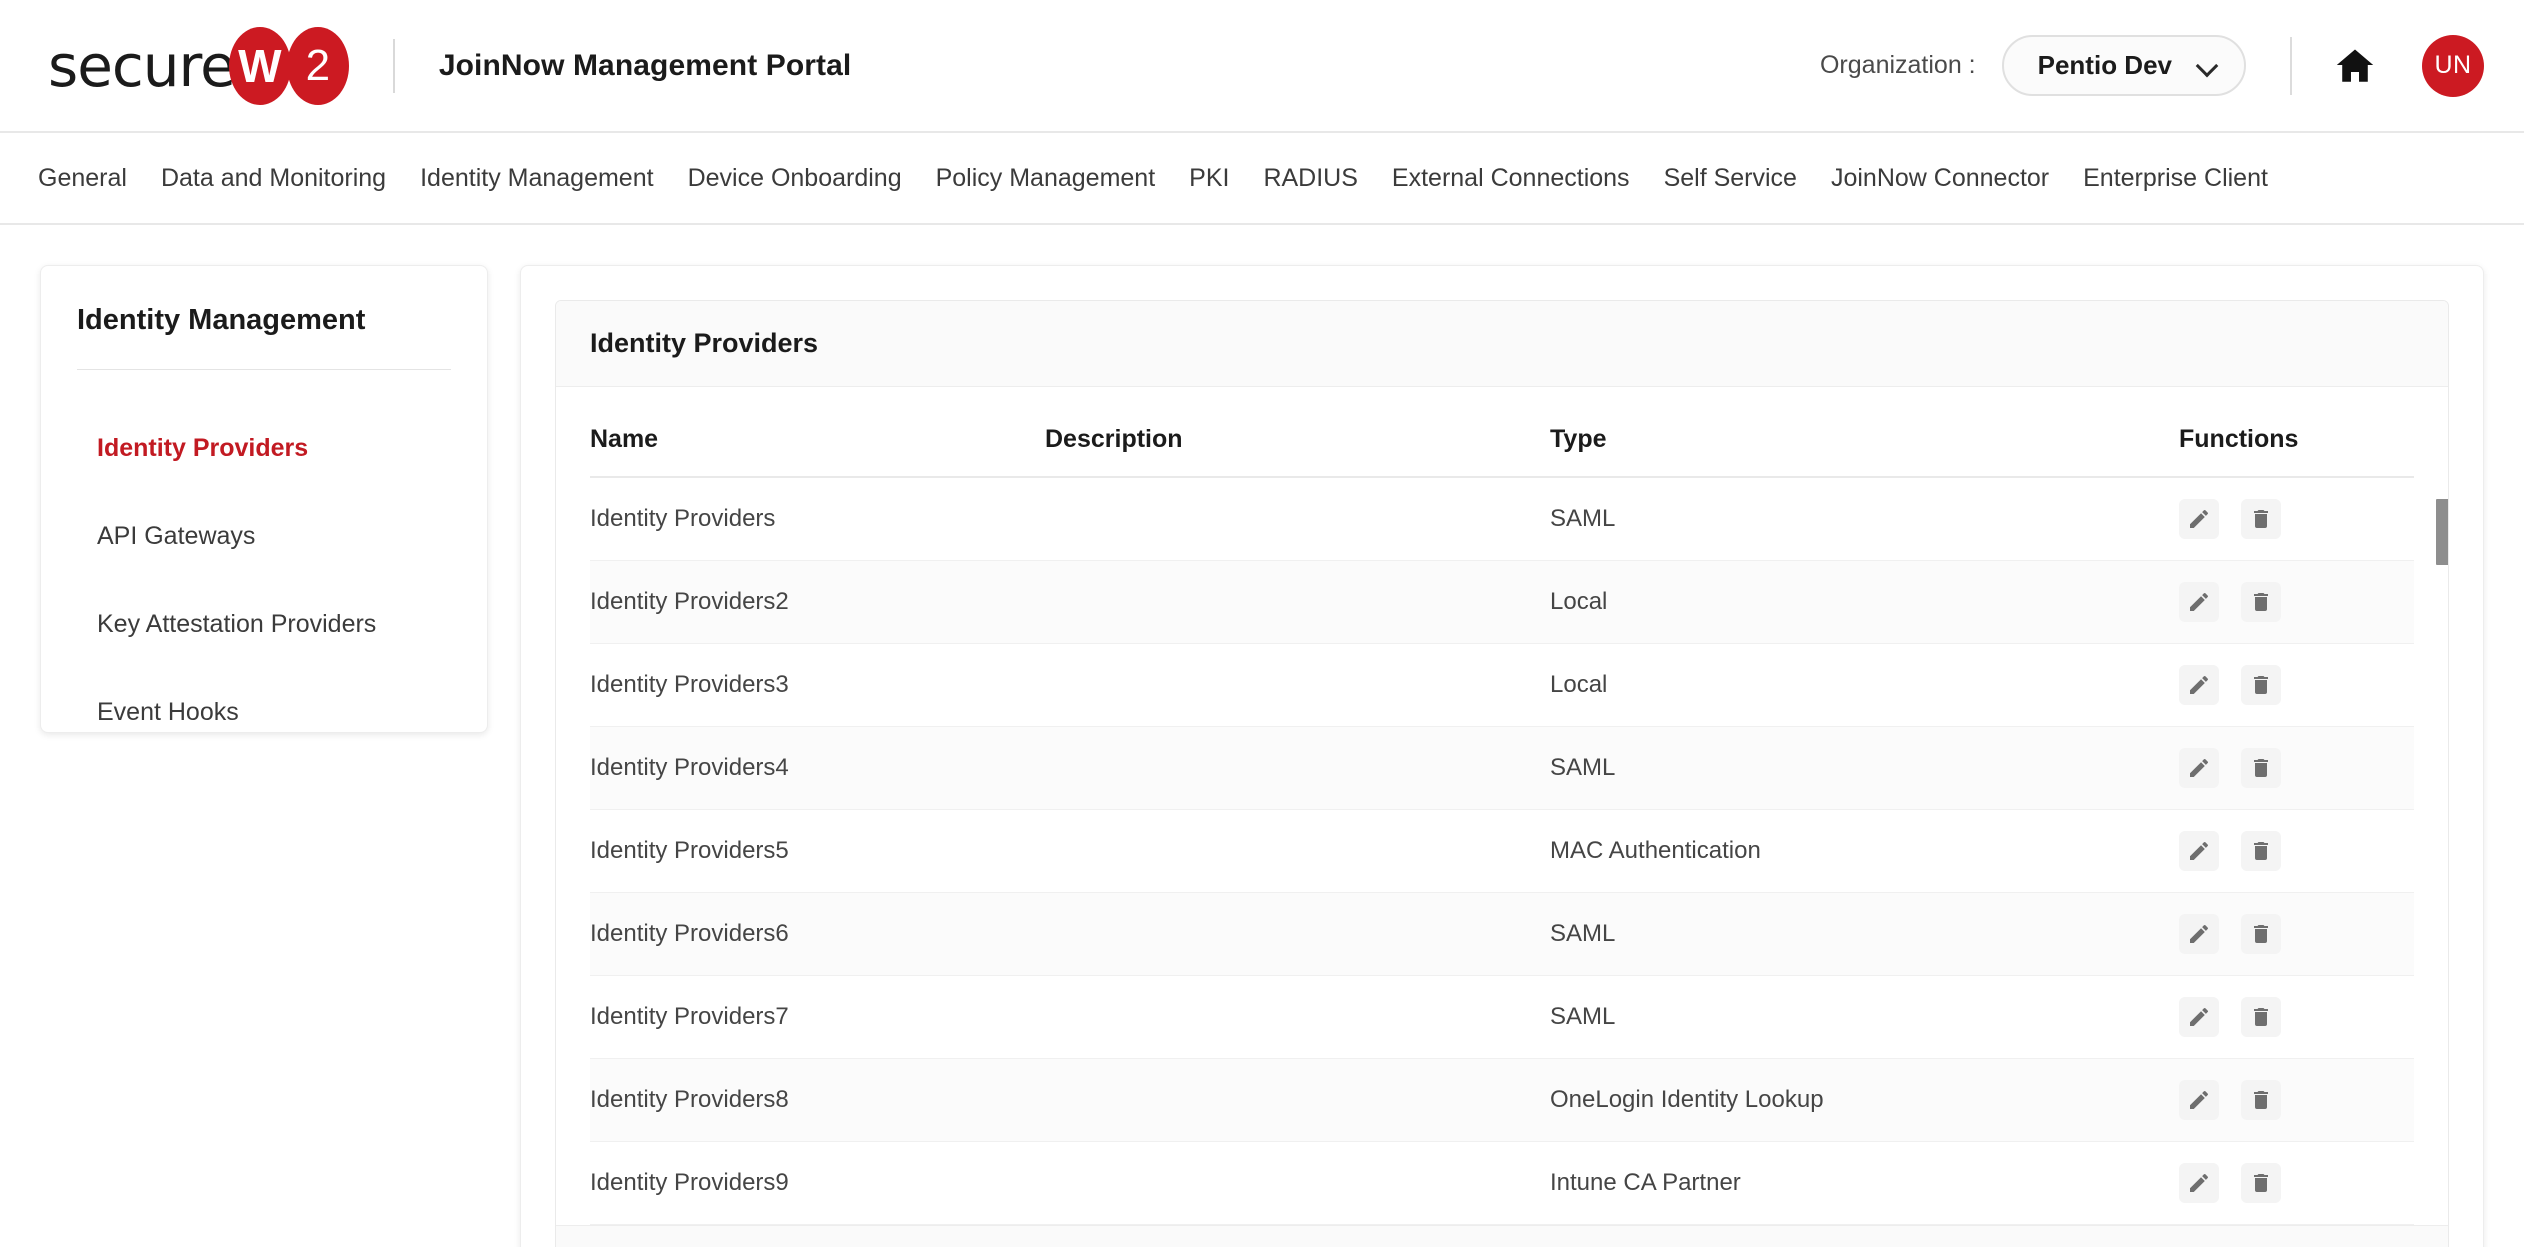 The height and width of the screenshot is (1247, 2524). Describe the element at coordinates (264, 712) in the screenshot. I see `sidebar-item-event-hooks: Event Hooks` at that location.